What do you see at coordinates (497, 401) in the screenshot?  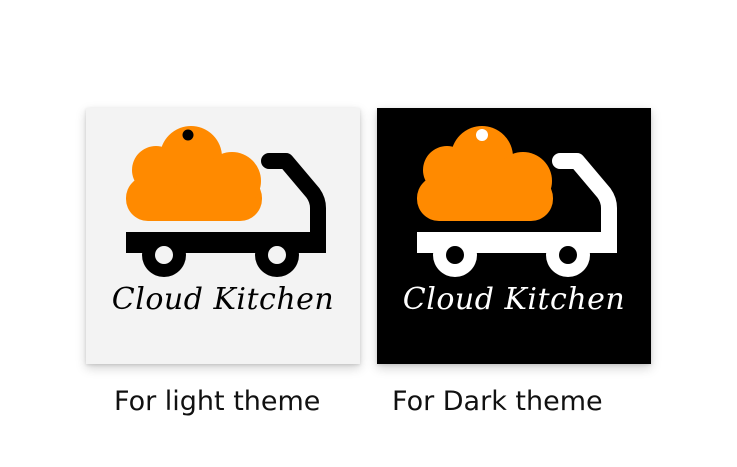 I see `caption-dark-theme: For Dark theme` at bounding box center [497, 401].